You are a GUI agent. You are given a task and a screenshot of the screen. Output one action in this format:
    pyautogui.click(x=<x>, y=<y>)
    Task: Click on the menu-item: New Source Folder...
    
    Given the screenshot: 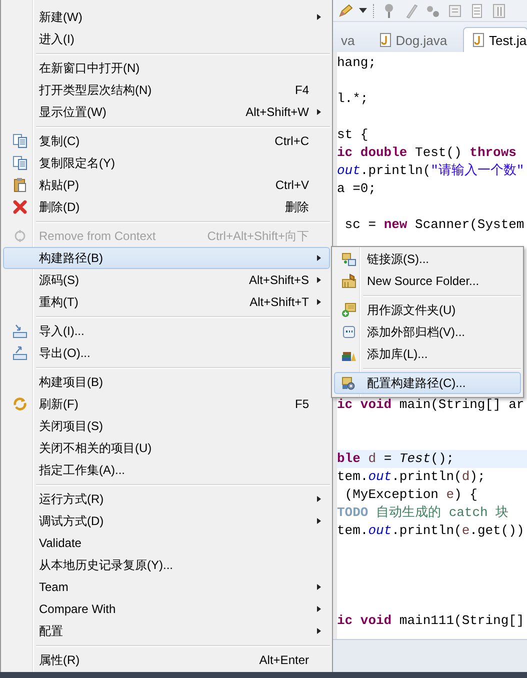 What is the action you would take?
    pyautogui.click(x=427, y=281)
    